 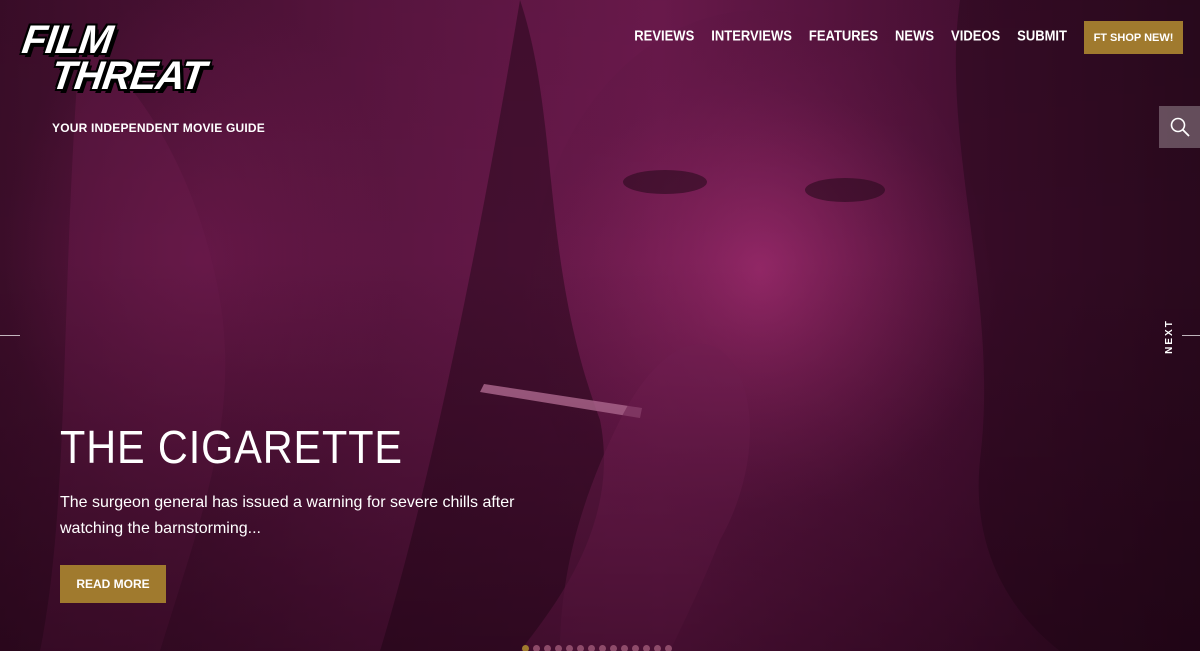 What do you see at coordinates (231, 447) in the screenshot?
I see `slide-title: THE CIGARETTE` at bounding box center [231, 447].